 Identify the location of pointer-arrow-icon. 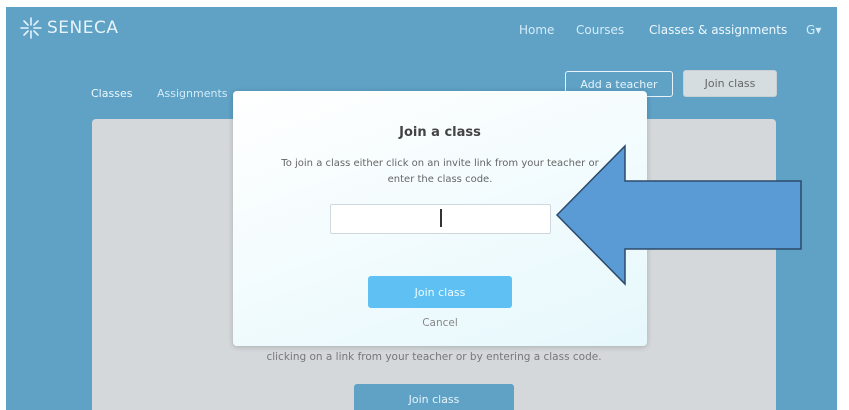
(678, 215).